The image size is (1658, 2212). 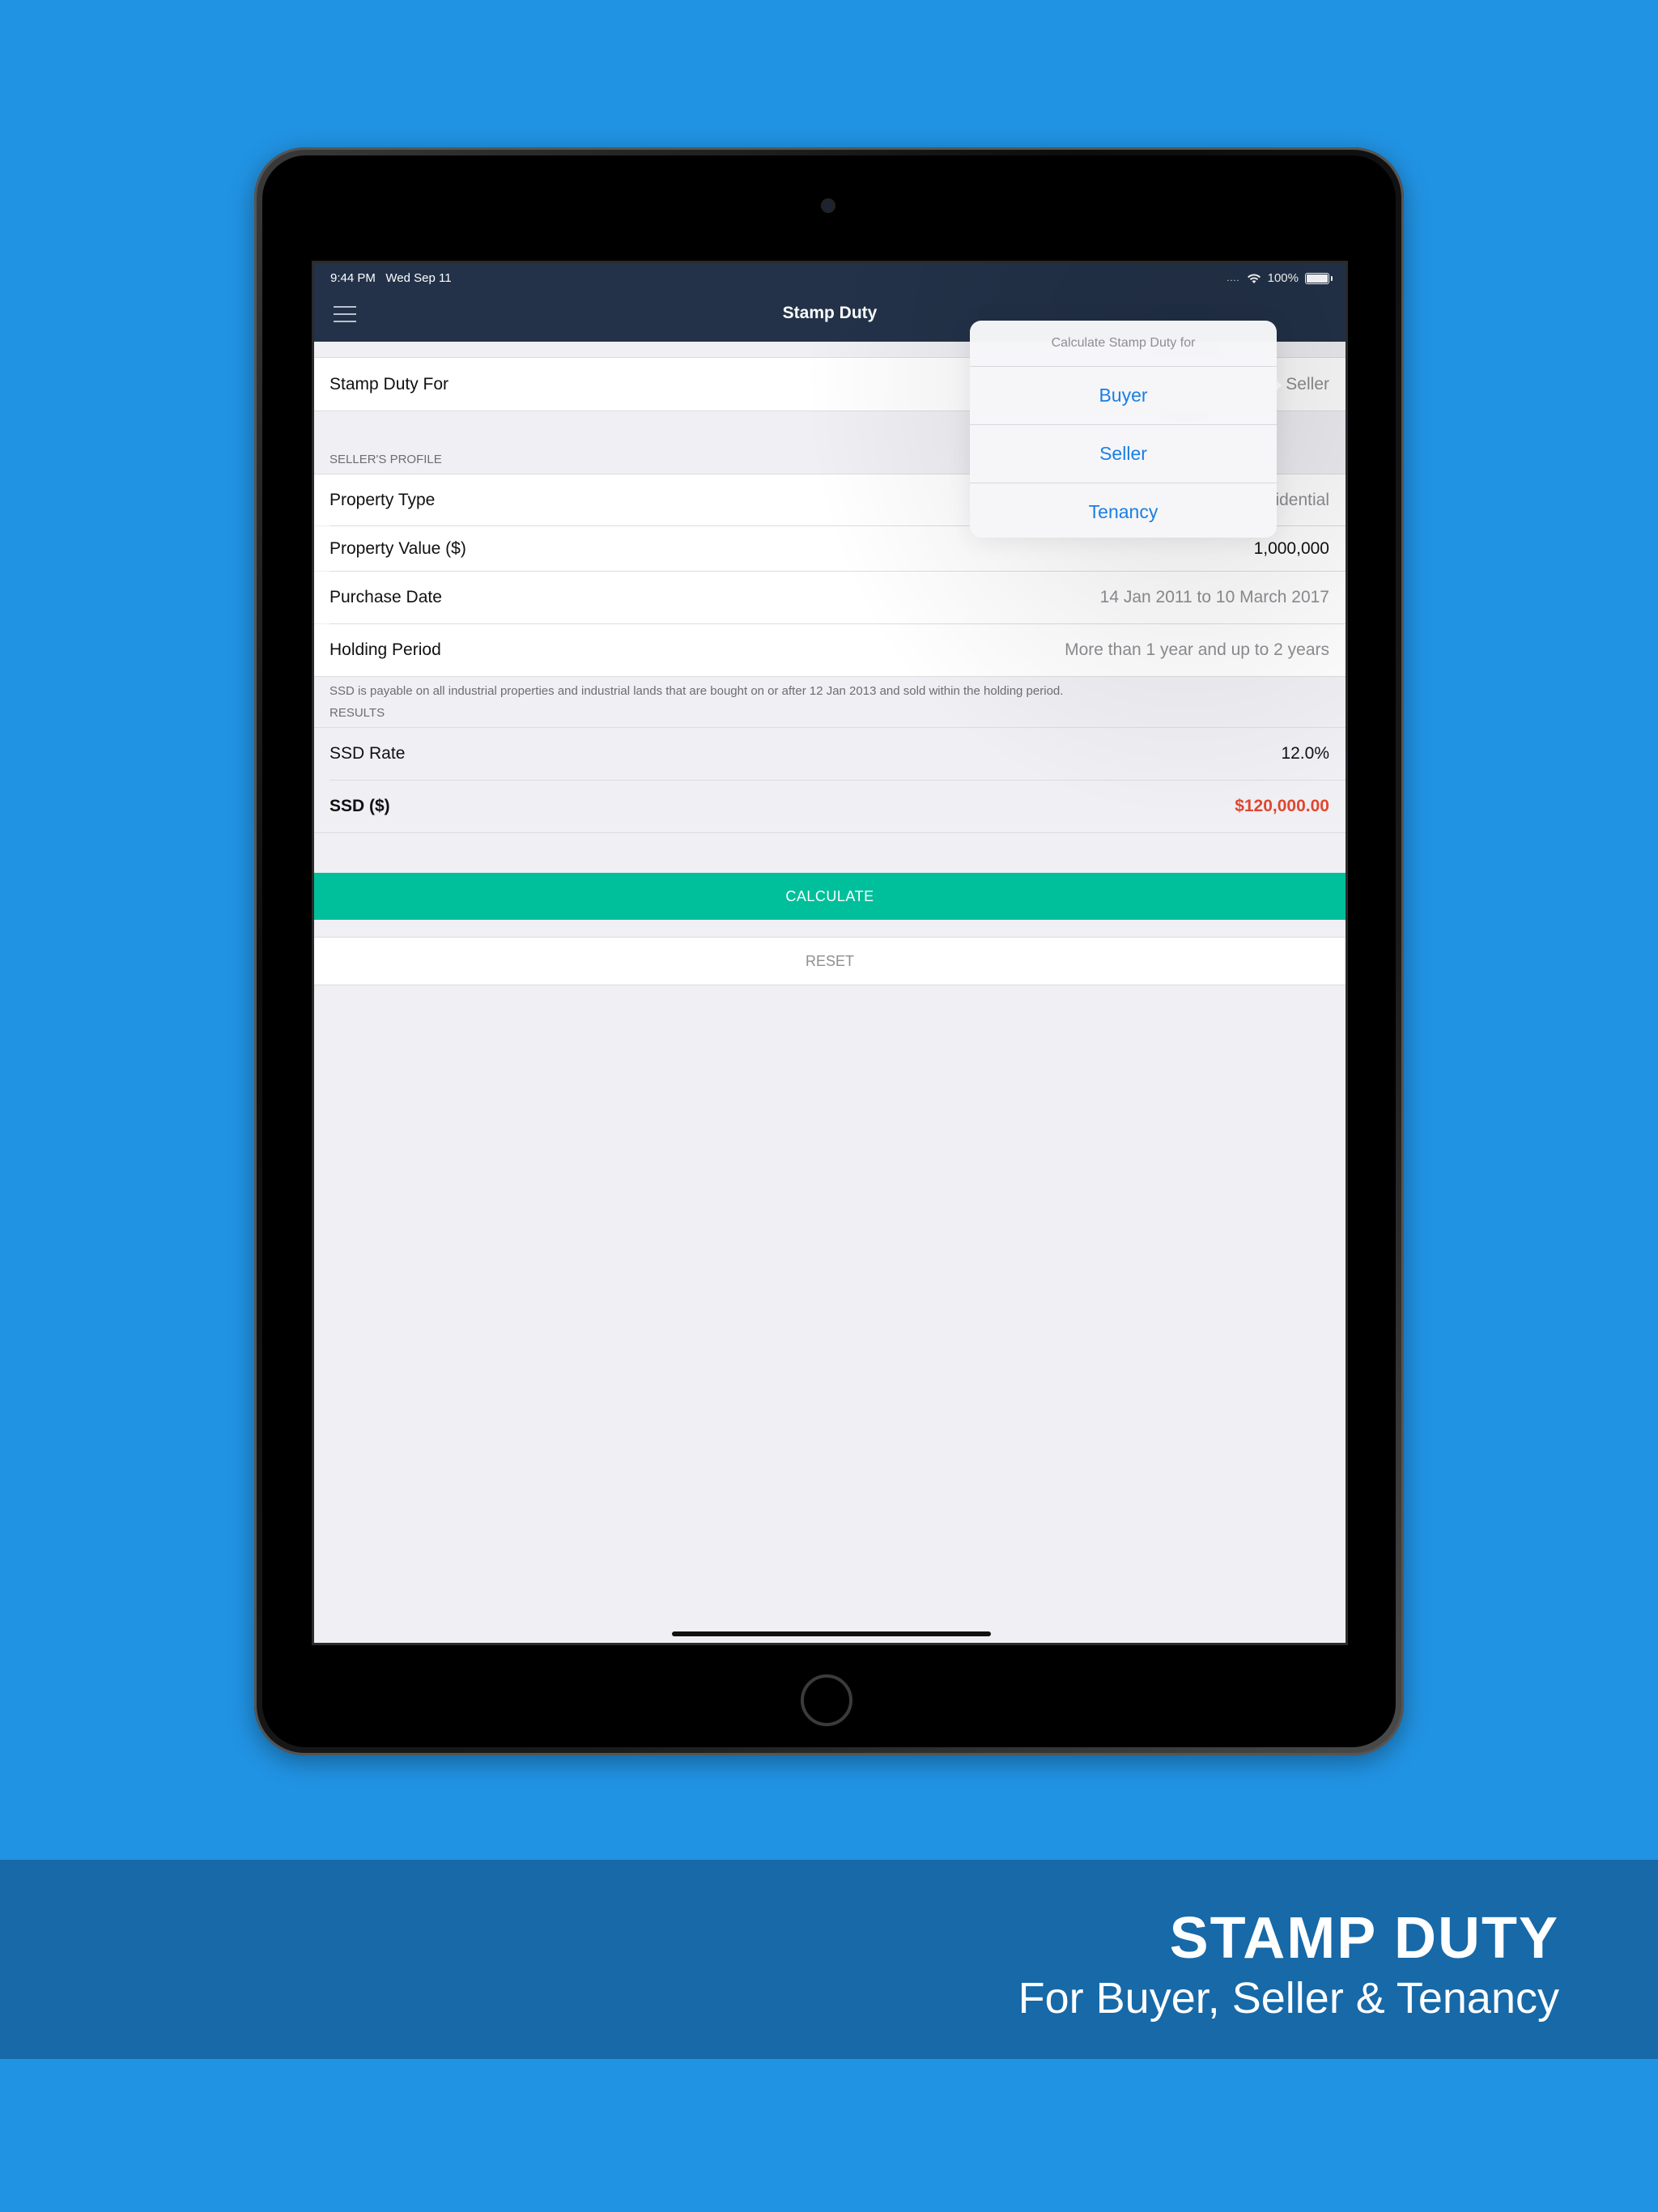 I want to click on option-tenancy: Tenancy, so click(x=1123, y=510).